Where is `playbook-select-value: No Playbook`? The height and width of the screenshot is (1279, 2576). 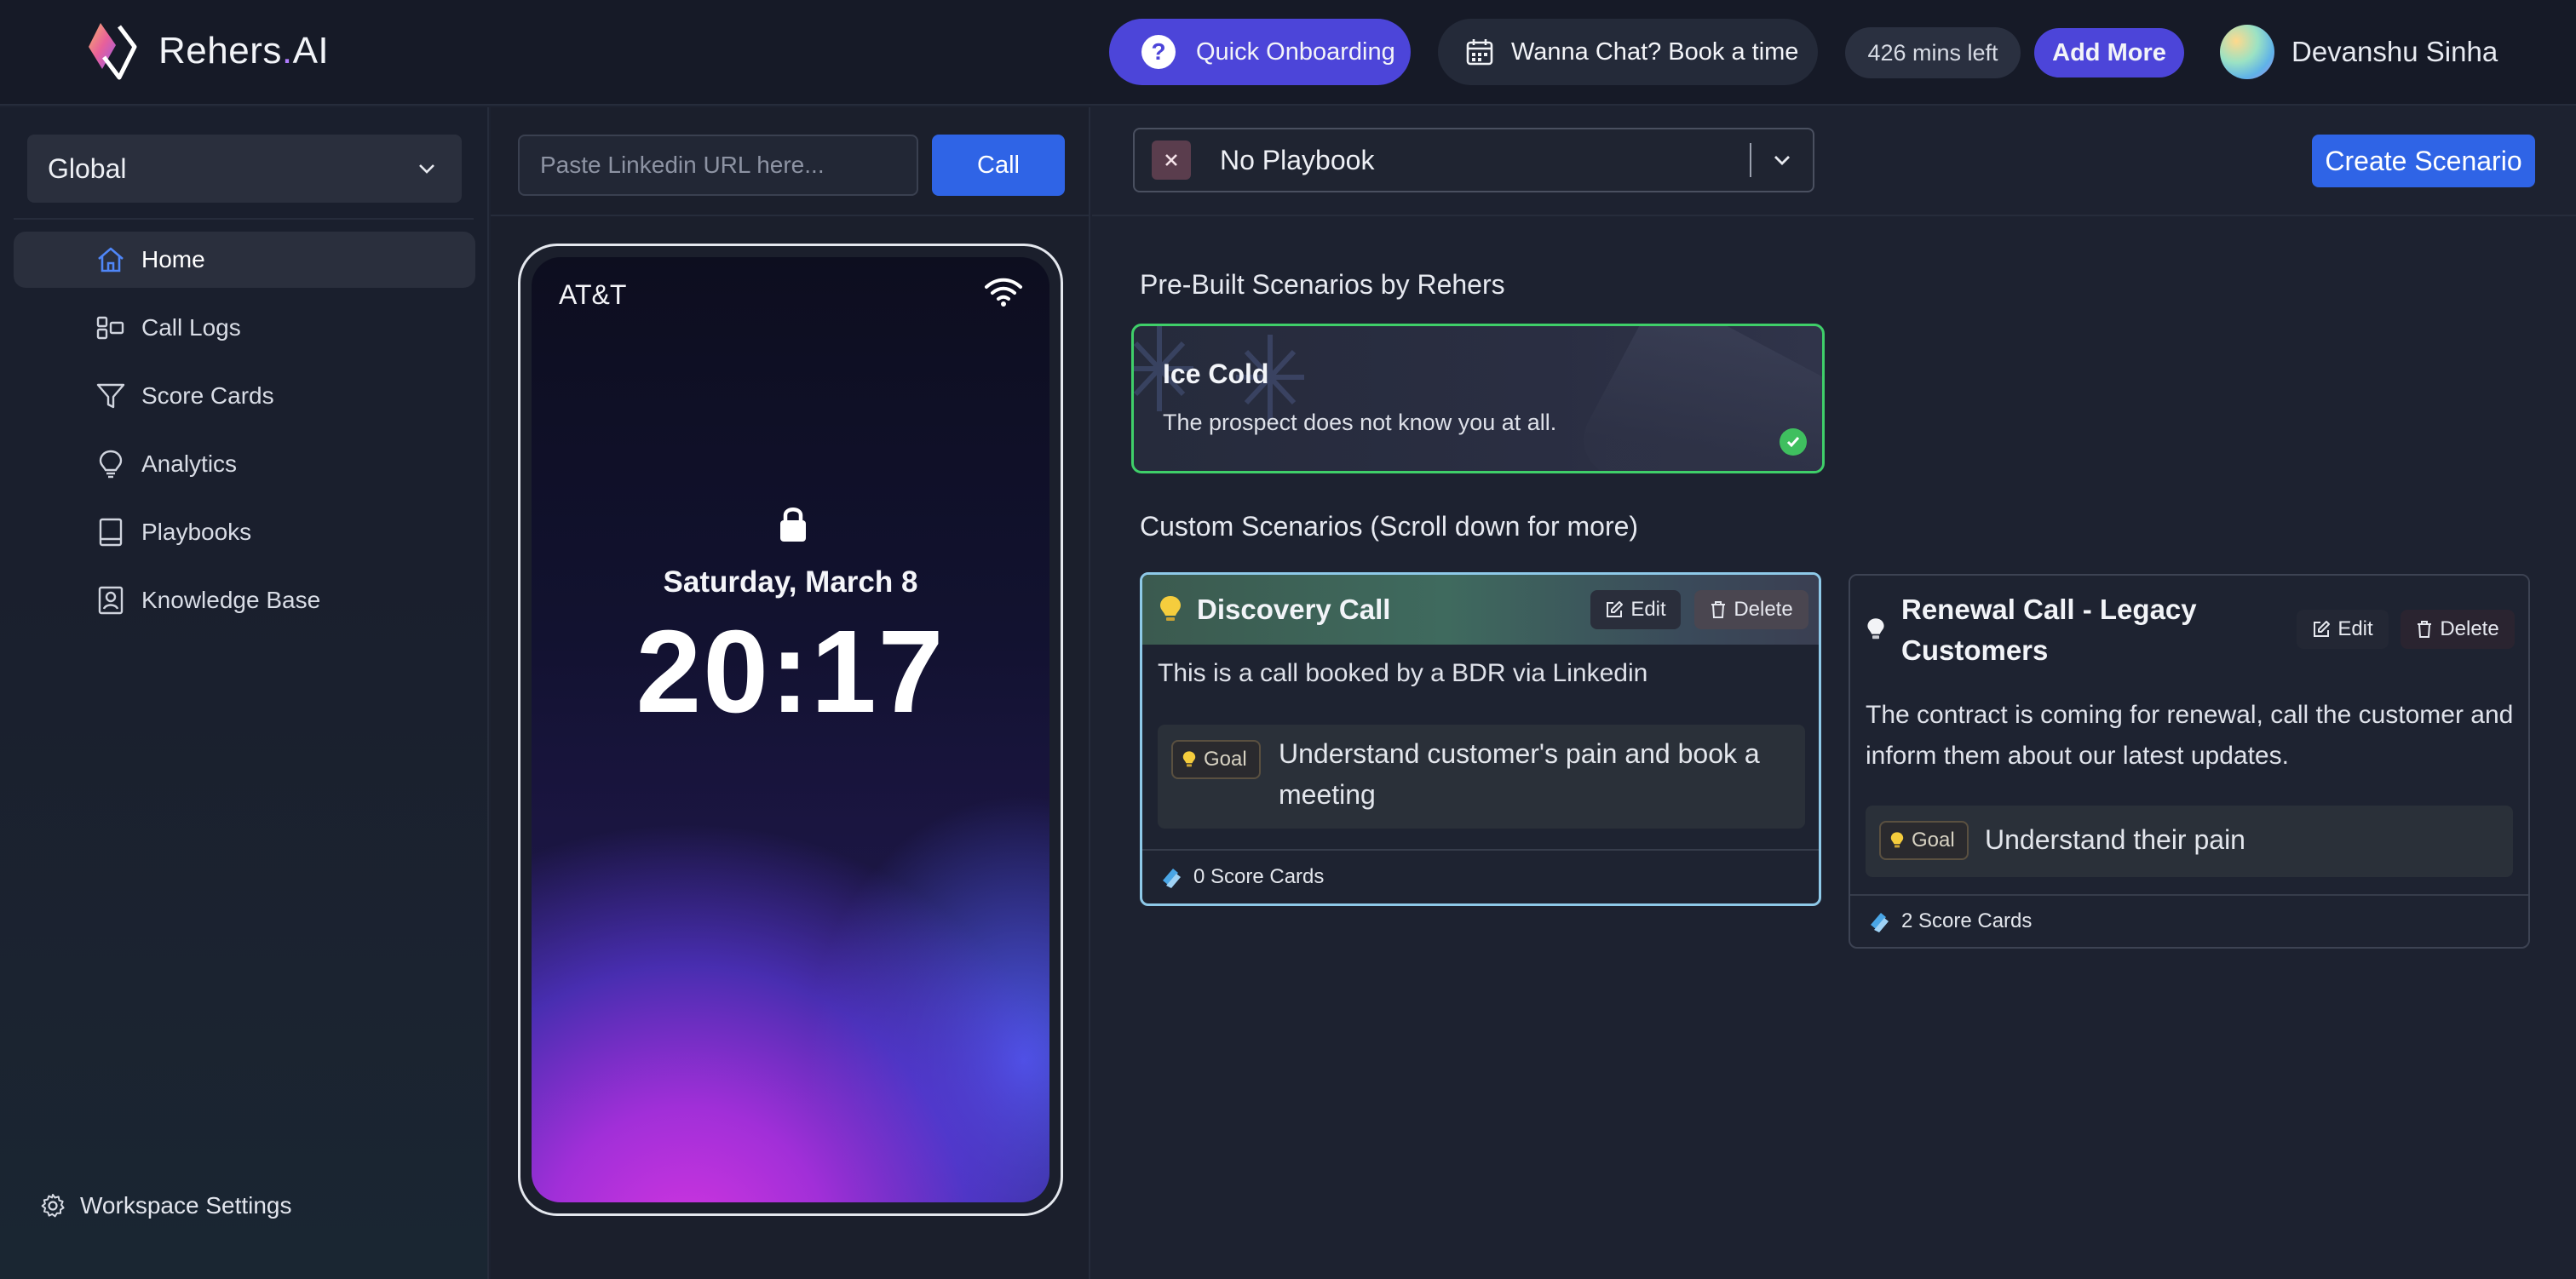 playbook-select-value: No Playbook is located at coordinates (1298, 160).